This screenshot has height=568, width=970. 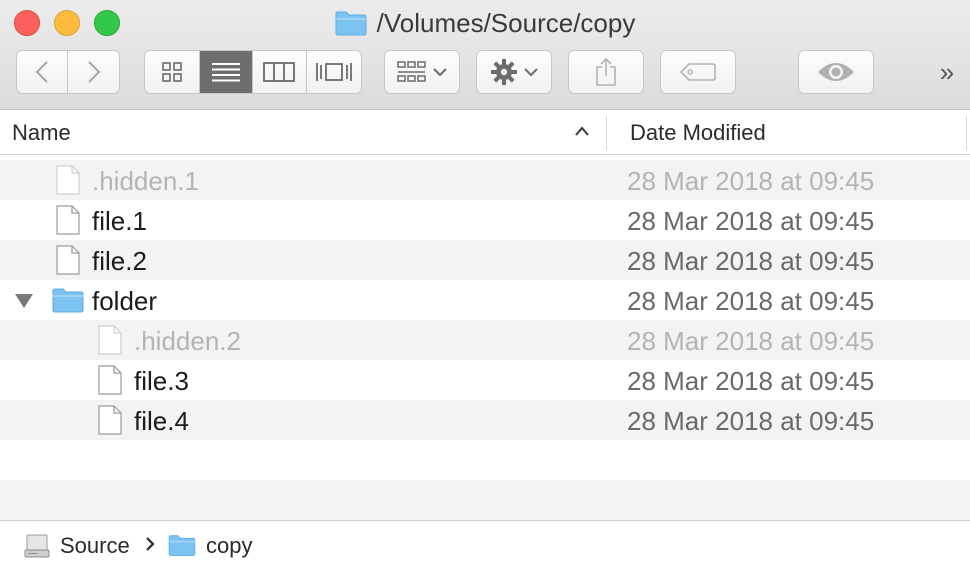 What do you see at coordinates (37, 546) in the screenshot?
I see `drive-icon` at bounding box center [37, 546].